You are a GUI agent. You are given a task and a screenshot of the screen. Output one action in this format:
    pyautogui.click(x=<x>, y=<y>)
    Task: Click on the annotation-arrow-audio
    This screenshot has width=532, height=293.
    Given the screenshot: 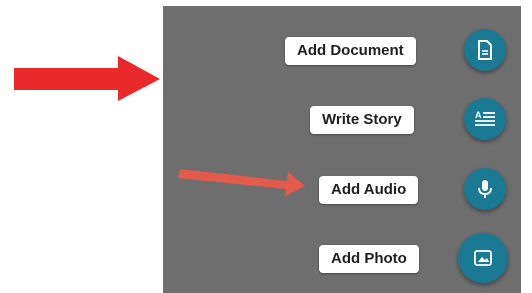 What is the action you would take?
    pyautogui.click(x=241, y=182)
    